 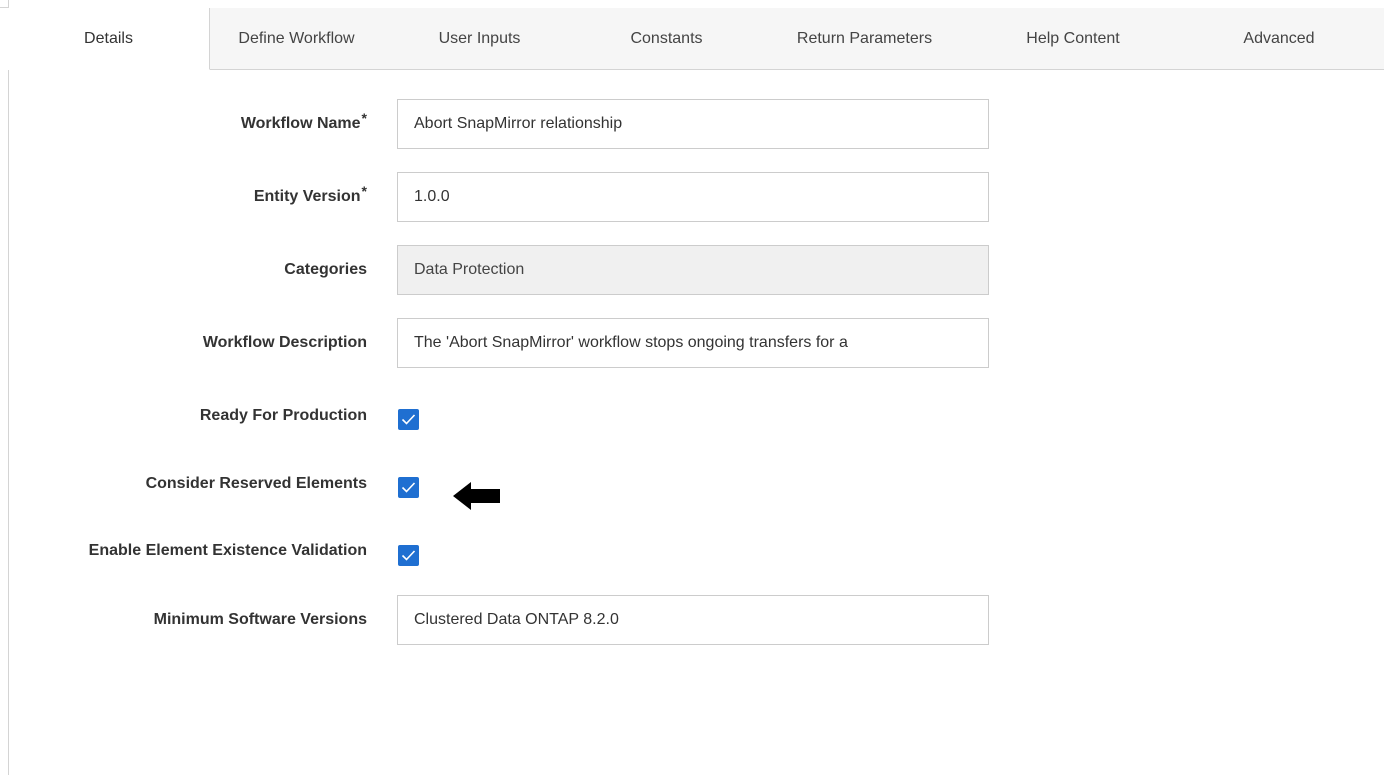 I want to click on ready-for-production-checkbox, so click(x=408, y=419).